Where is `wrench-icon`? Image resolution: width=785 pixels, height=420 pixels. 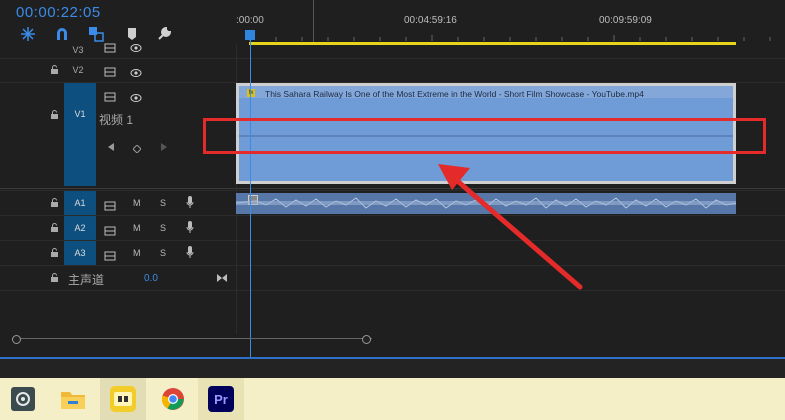 wrench-icon is located at coordinates (164, 34).